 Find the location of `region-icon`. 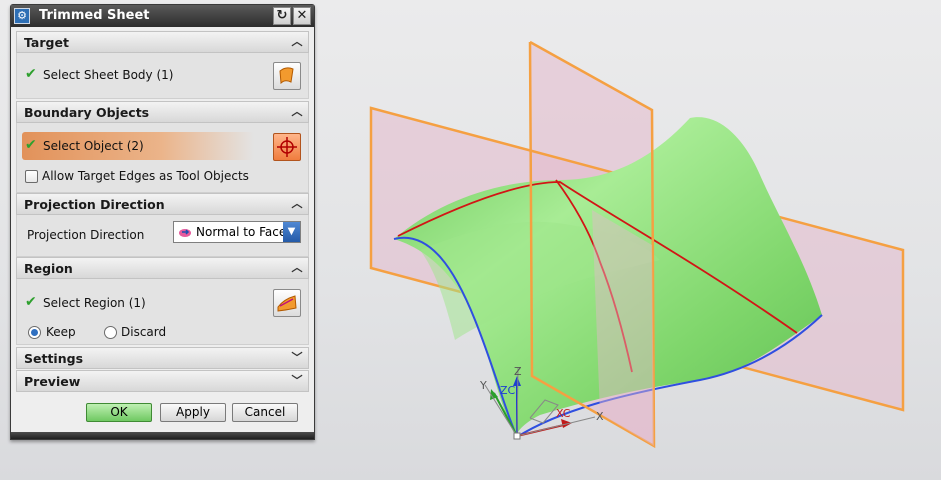

region-icon is located at coordinates (287, 303).